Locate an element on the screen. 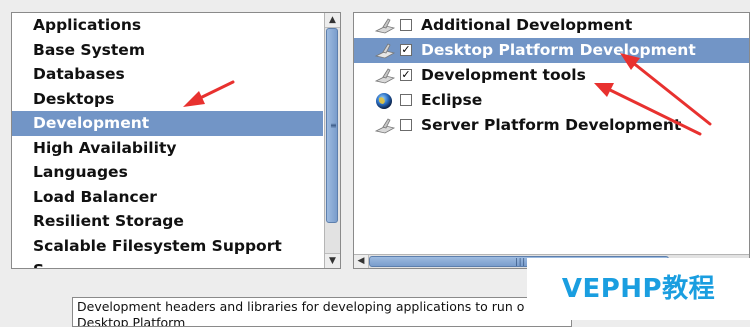 The height and width of the screenshot is (327, 750). grip-icon: ≡ is located at coordinates (333, 125).